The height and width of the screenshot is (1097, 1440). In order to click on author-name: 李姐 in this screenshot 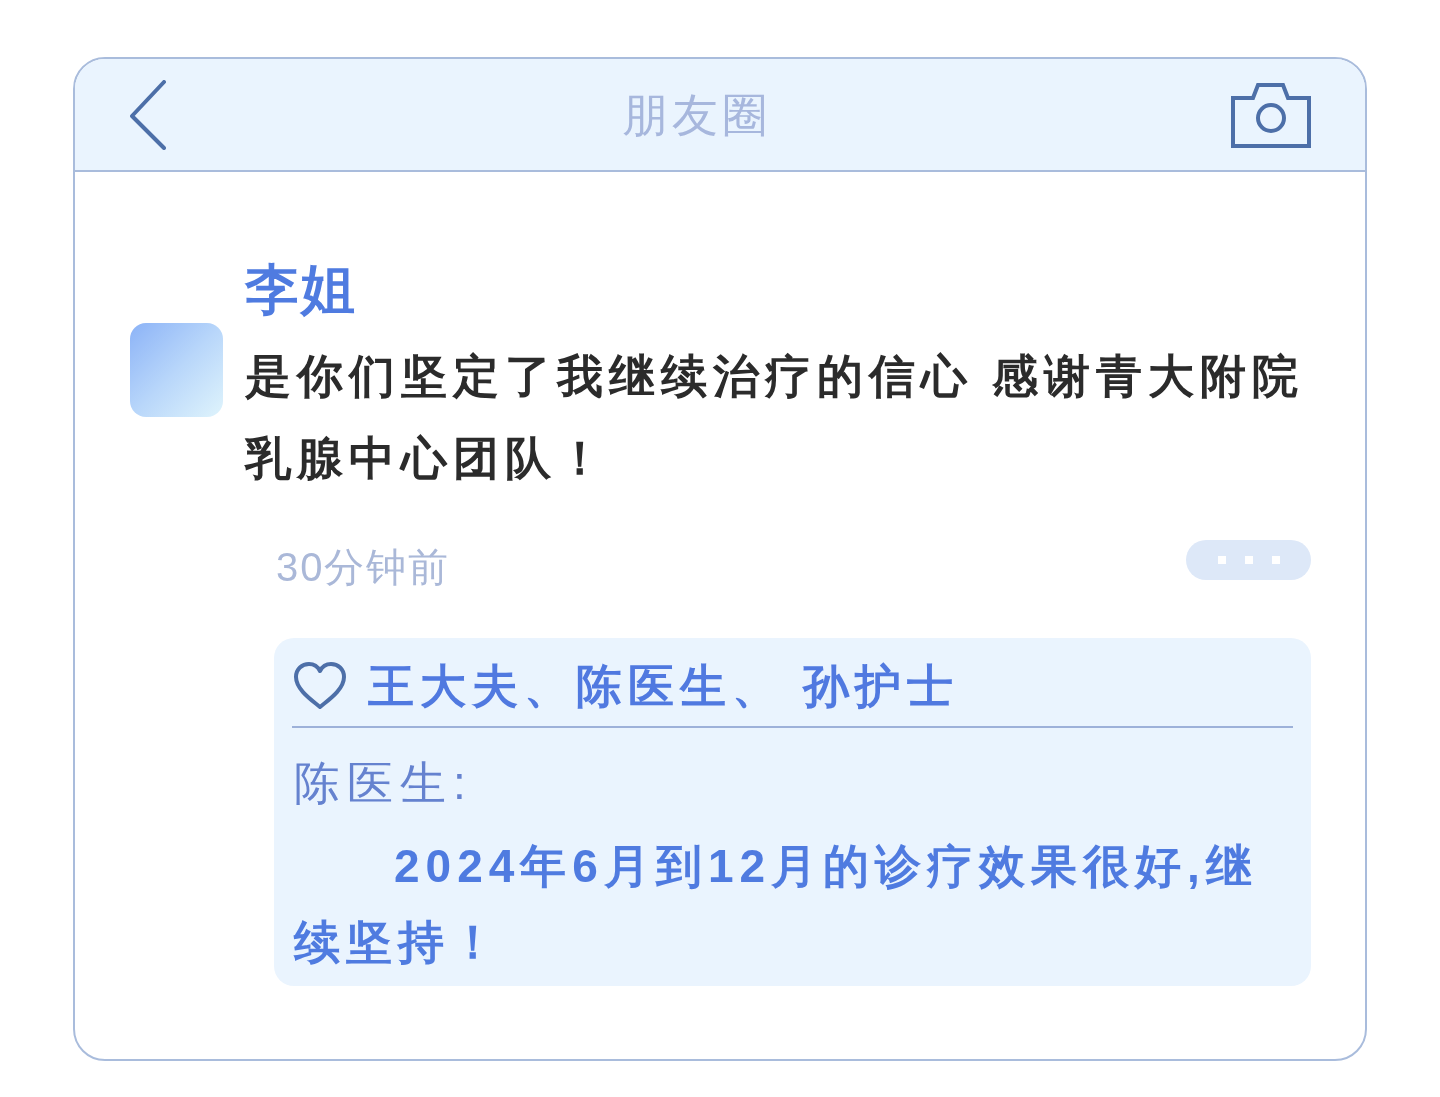, I will do `click(301, 289)`.